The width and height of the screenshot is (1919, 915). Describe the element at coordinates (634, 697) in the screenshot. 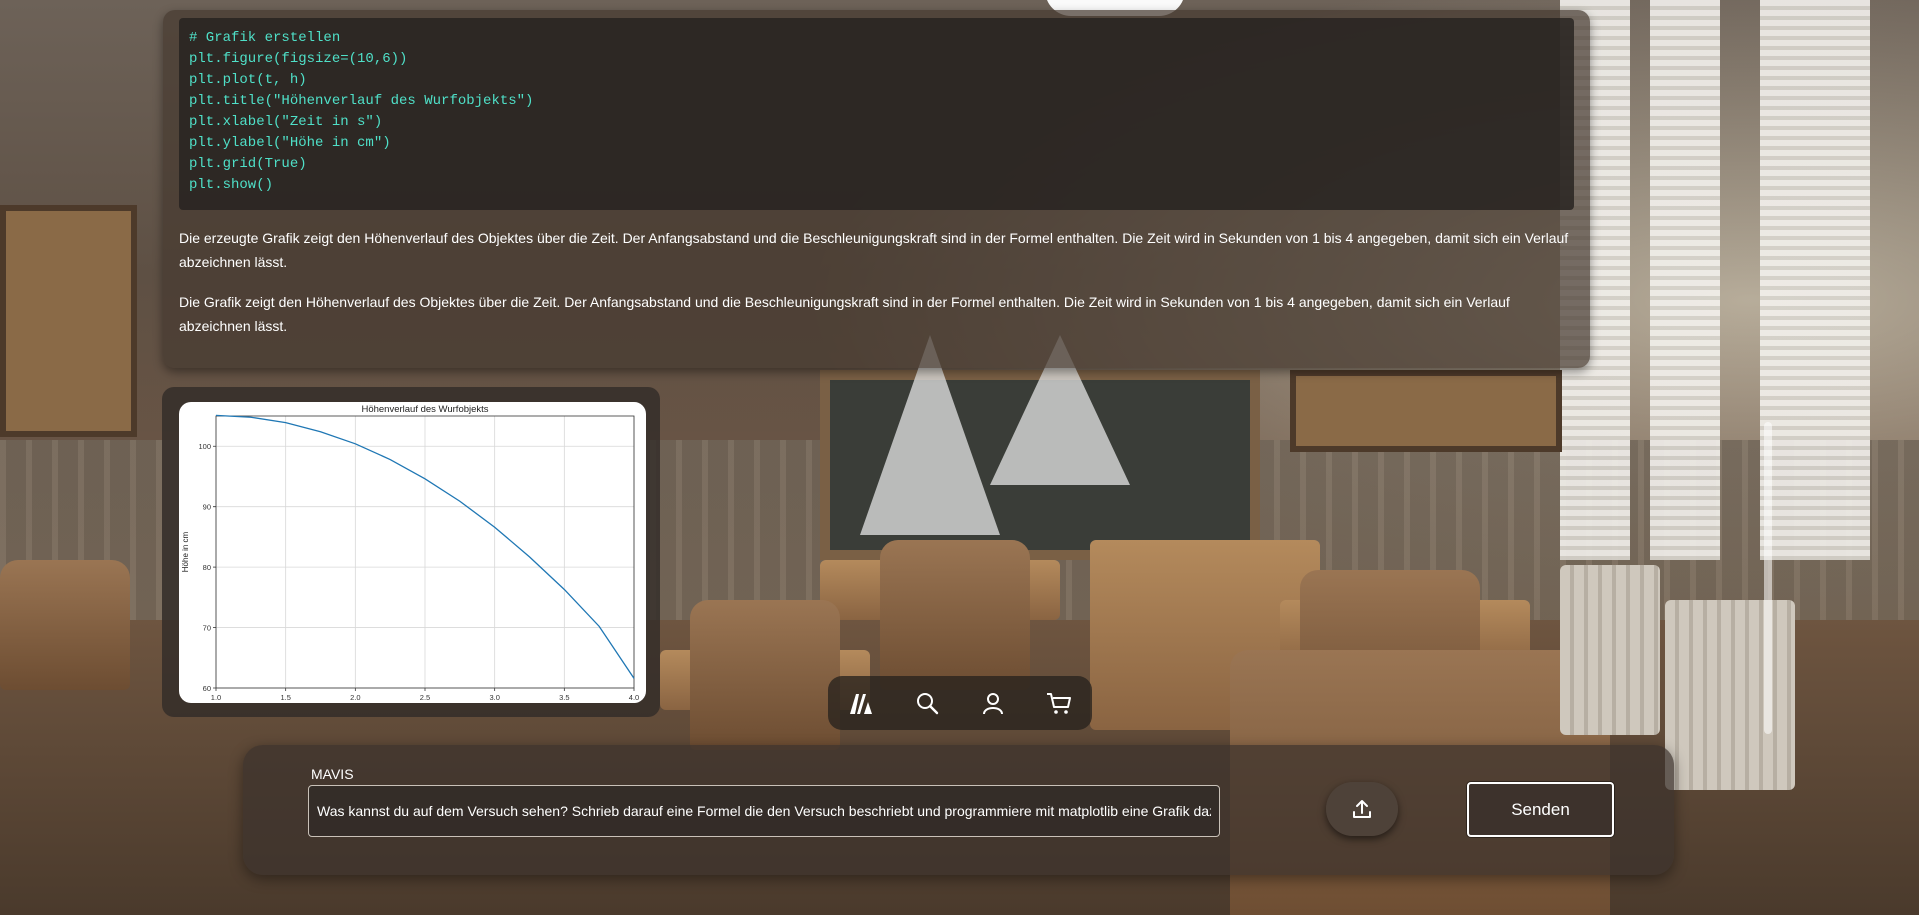

I see `x-tick-label: 4.0` at that location.